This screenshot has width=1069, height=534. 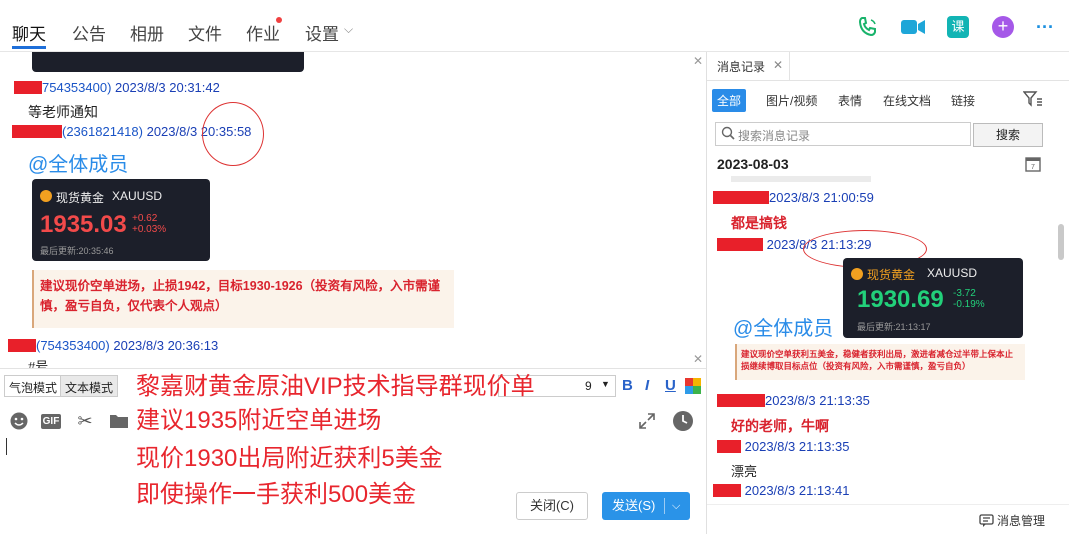 I want to click on calendar-icon: 7, so click(x=1033, y=166).